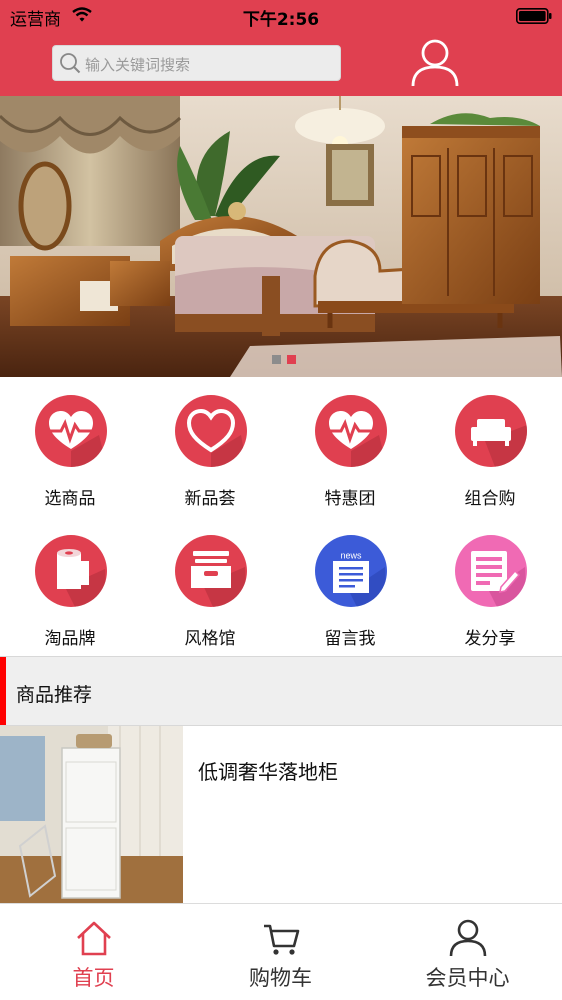 The image size is (562, 1000). I want to click on product-image-cabinet, so click(91, 815).